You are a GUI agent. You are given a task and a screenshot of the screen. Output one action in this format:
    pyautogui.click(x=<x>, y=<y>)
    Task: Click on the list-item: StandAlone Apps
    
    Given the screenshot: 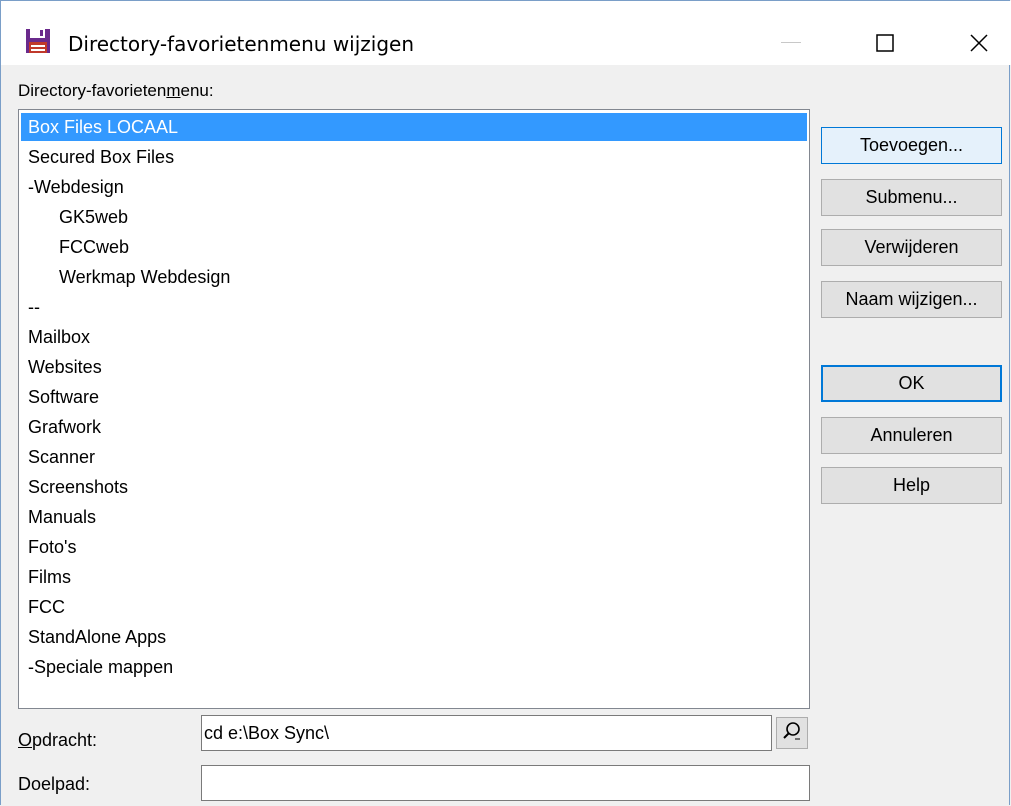 What is the action you would take?
    pyautogui.click(x=414, y=637)
    